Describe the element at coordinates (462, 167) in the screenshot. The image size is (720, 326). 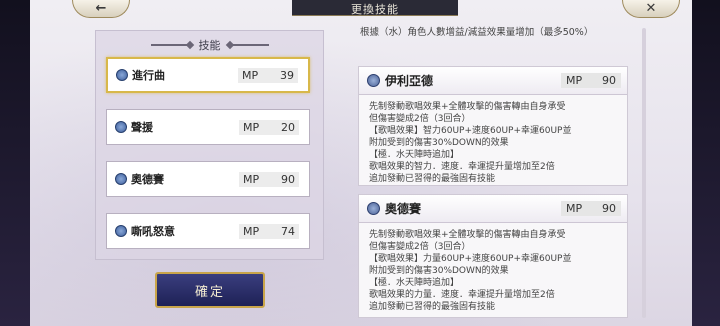
I see `description-line: 歌唱效果的智力．速度．幸運提升量增加至2倍` at that location.